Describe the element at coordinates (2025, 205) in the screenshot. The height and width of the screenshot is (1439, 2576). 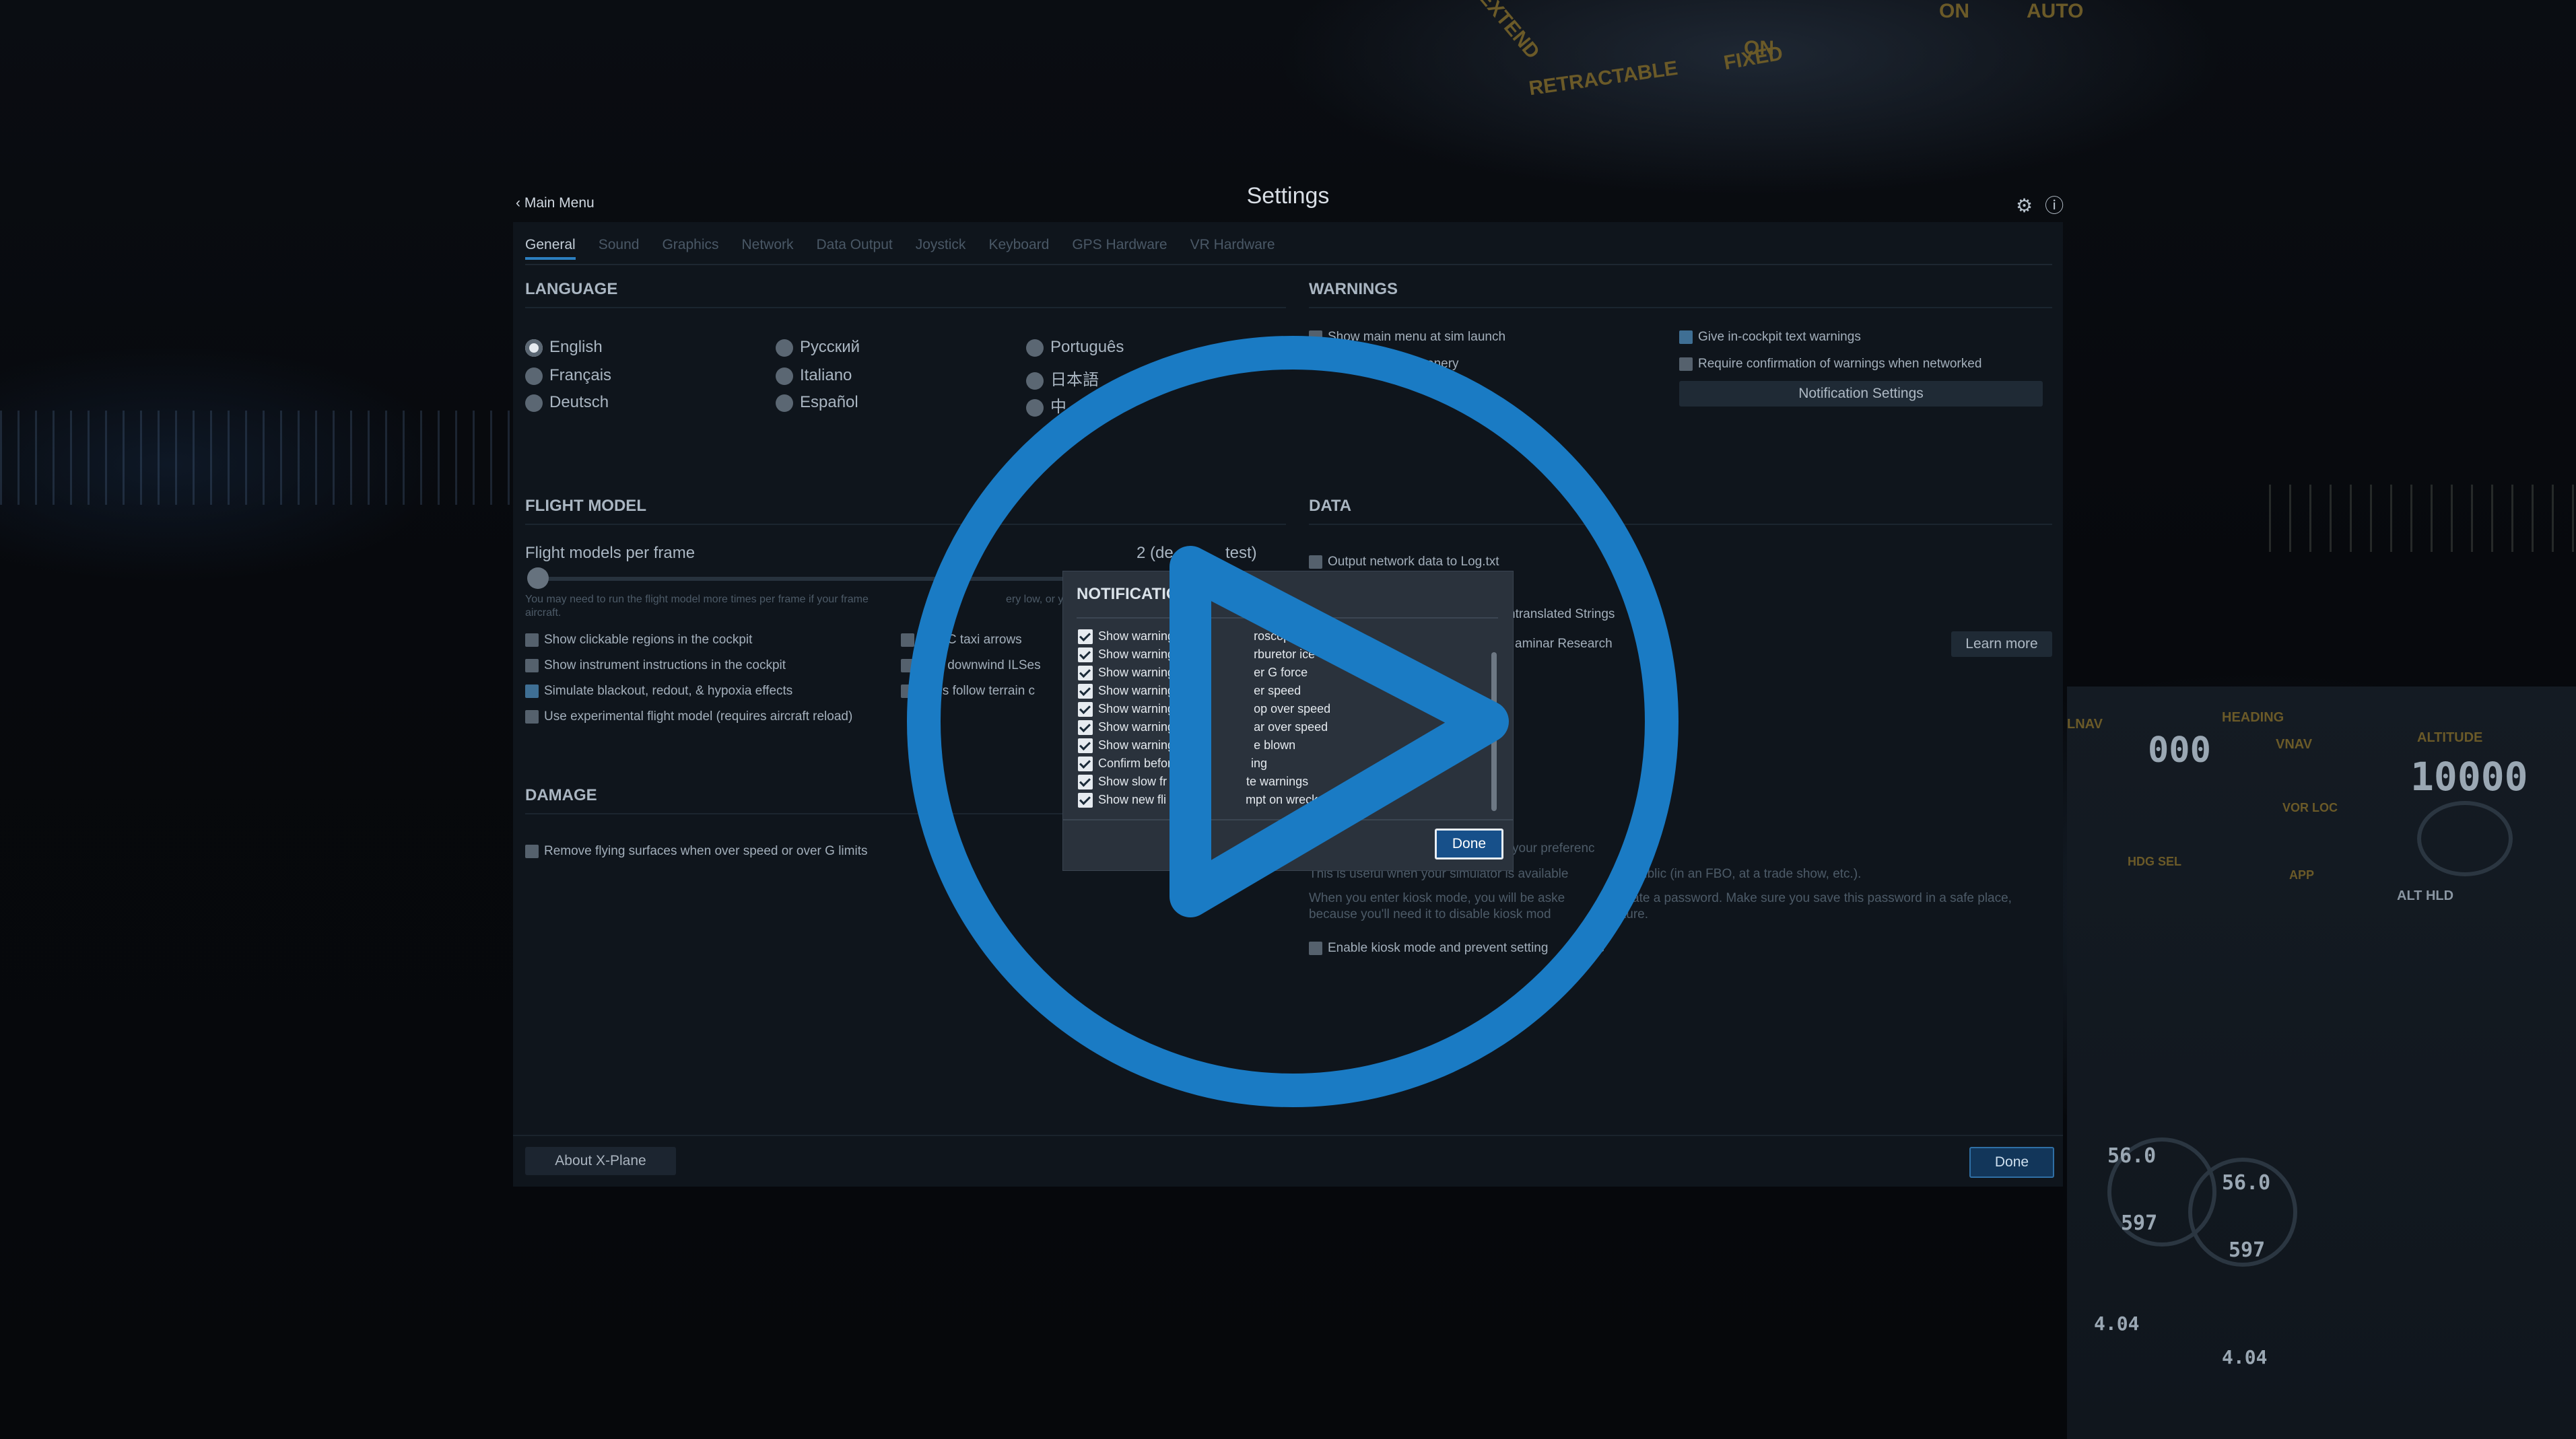
I see `sliders-icon: ⚙` at that location.